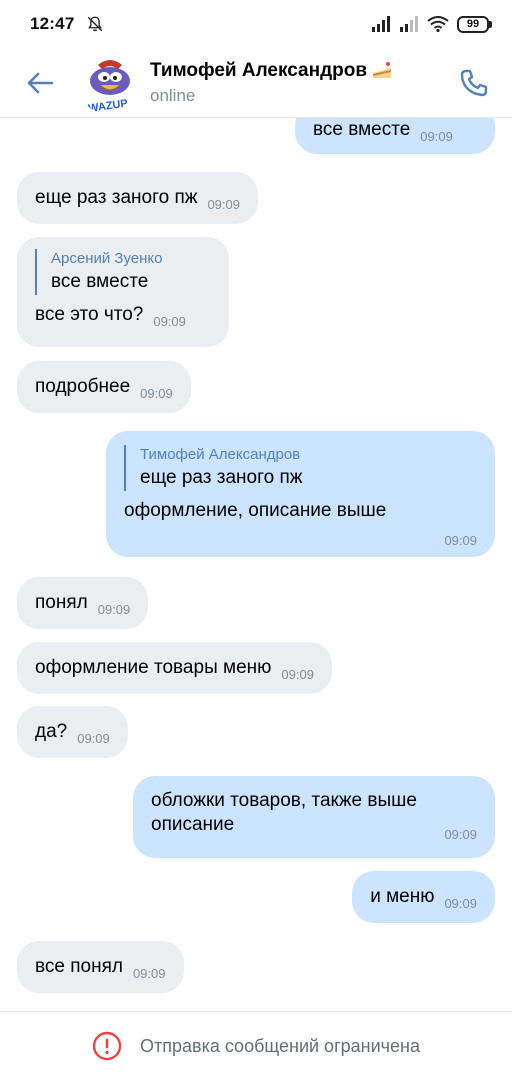 This screenshot has width=512, height=1080. What do you see at coordinates (100, 281) in the screenshot?
I see `reply-text: все вместе` at bounding box center [100, 281].